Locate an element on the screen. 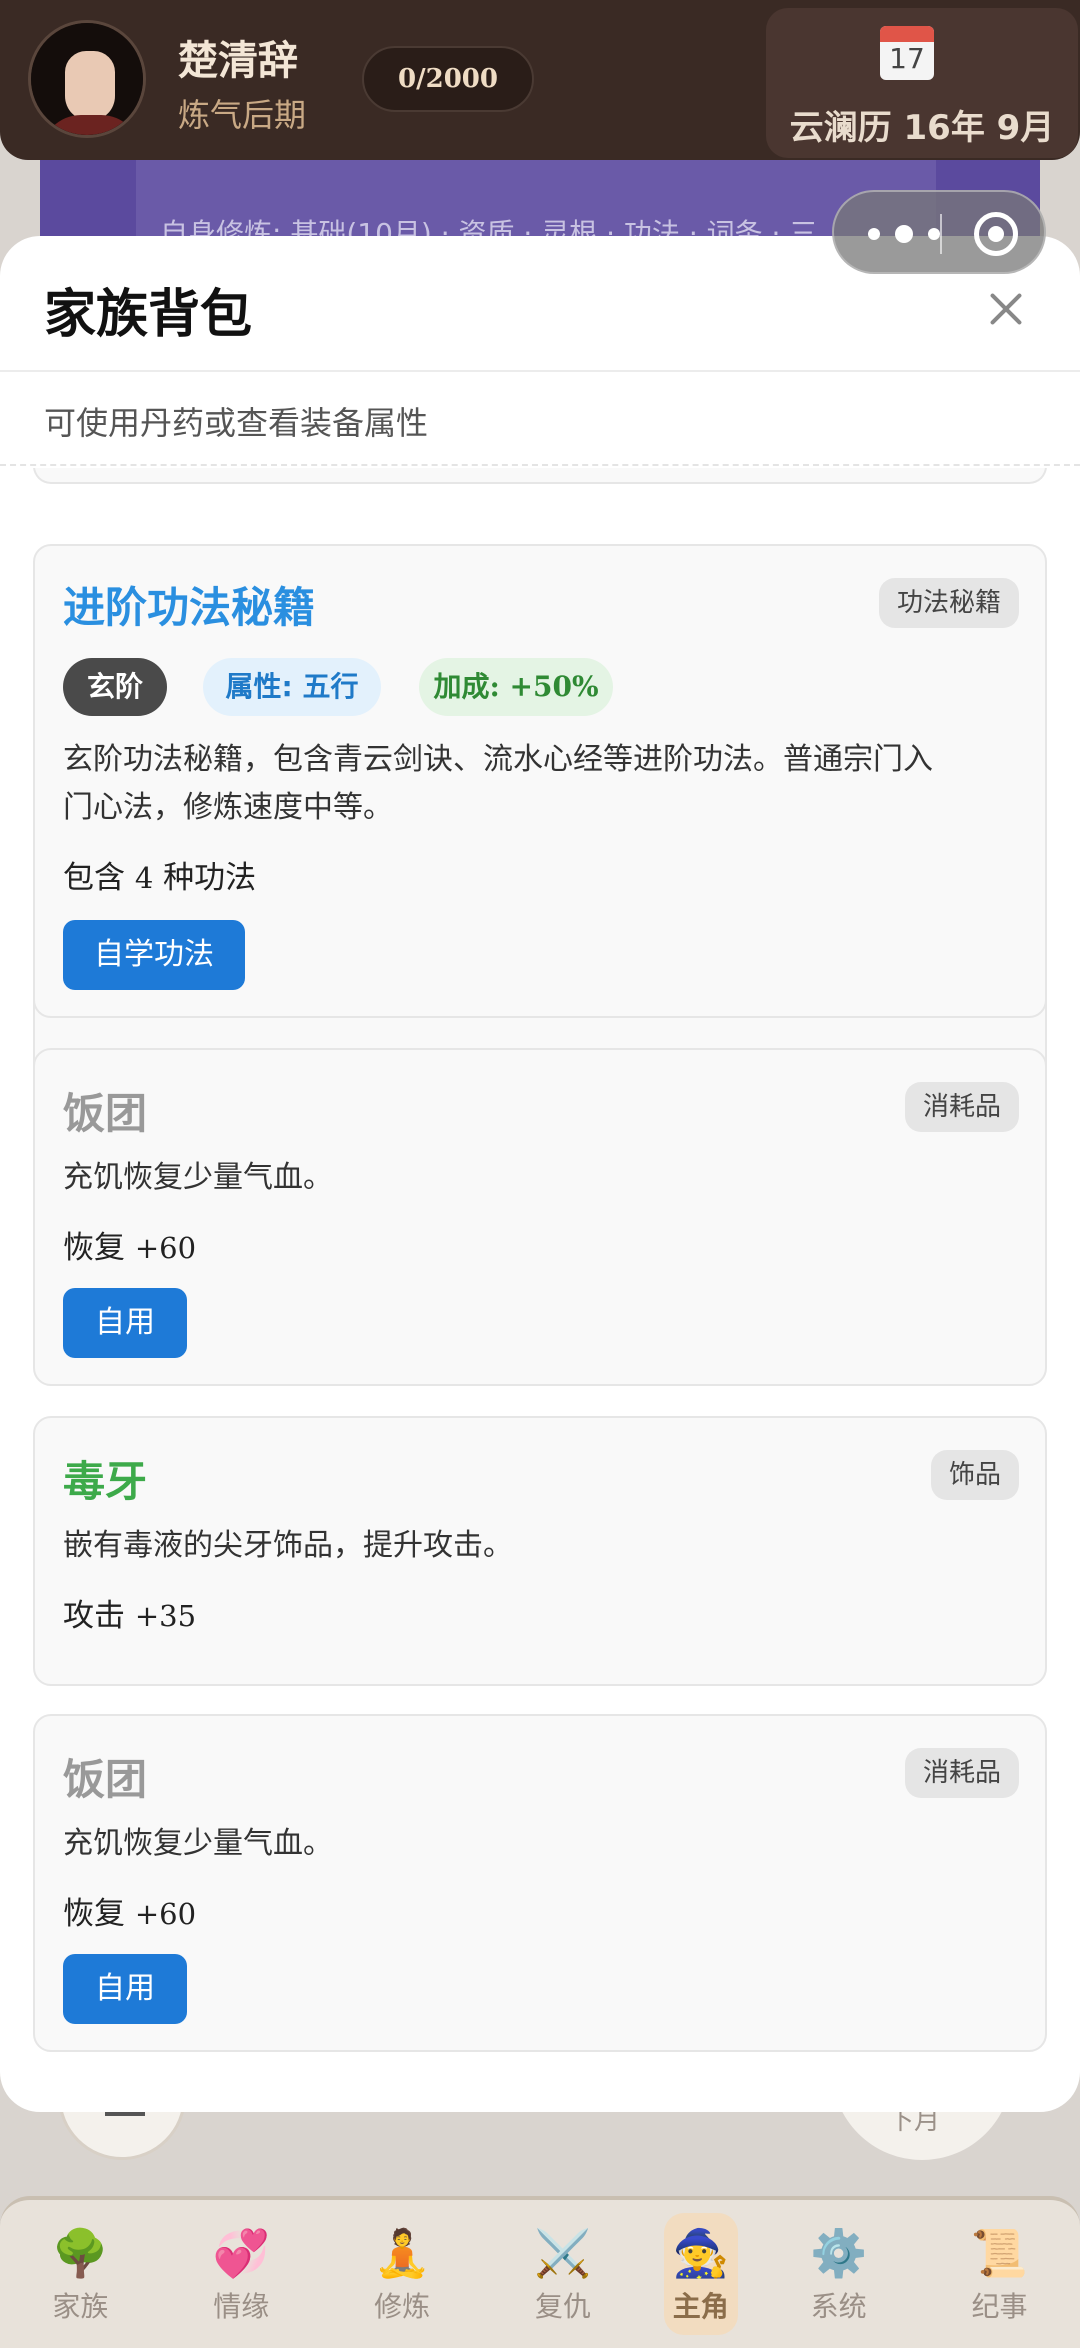  nav-item-revenge: ⚔️ 复仇 is located at coordinates (563, 2274).